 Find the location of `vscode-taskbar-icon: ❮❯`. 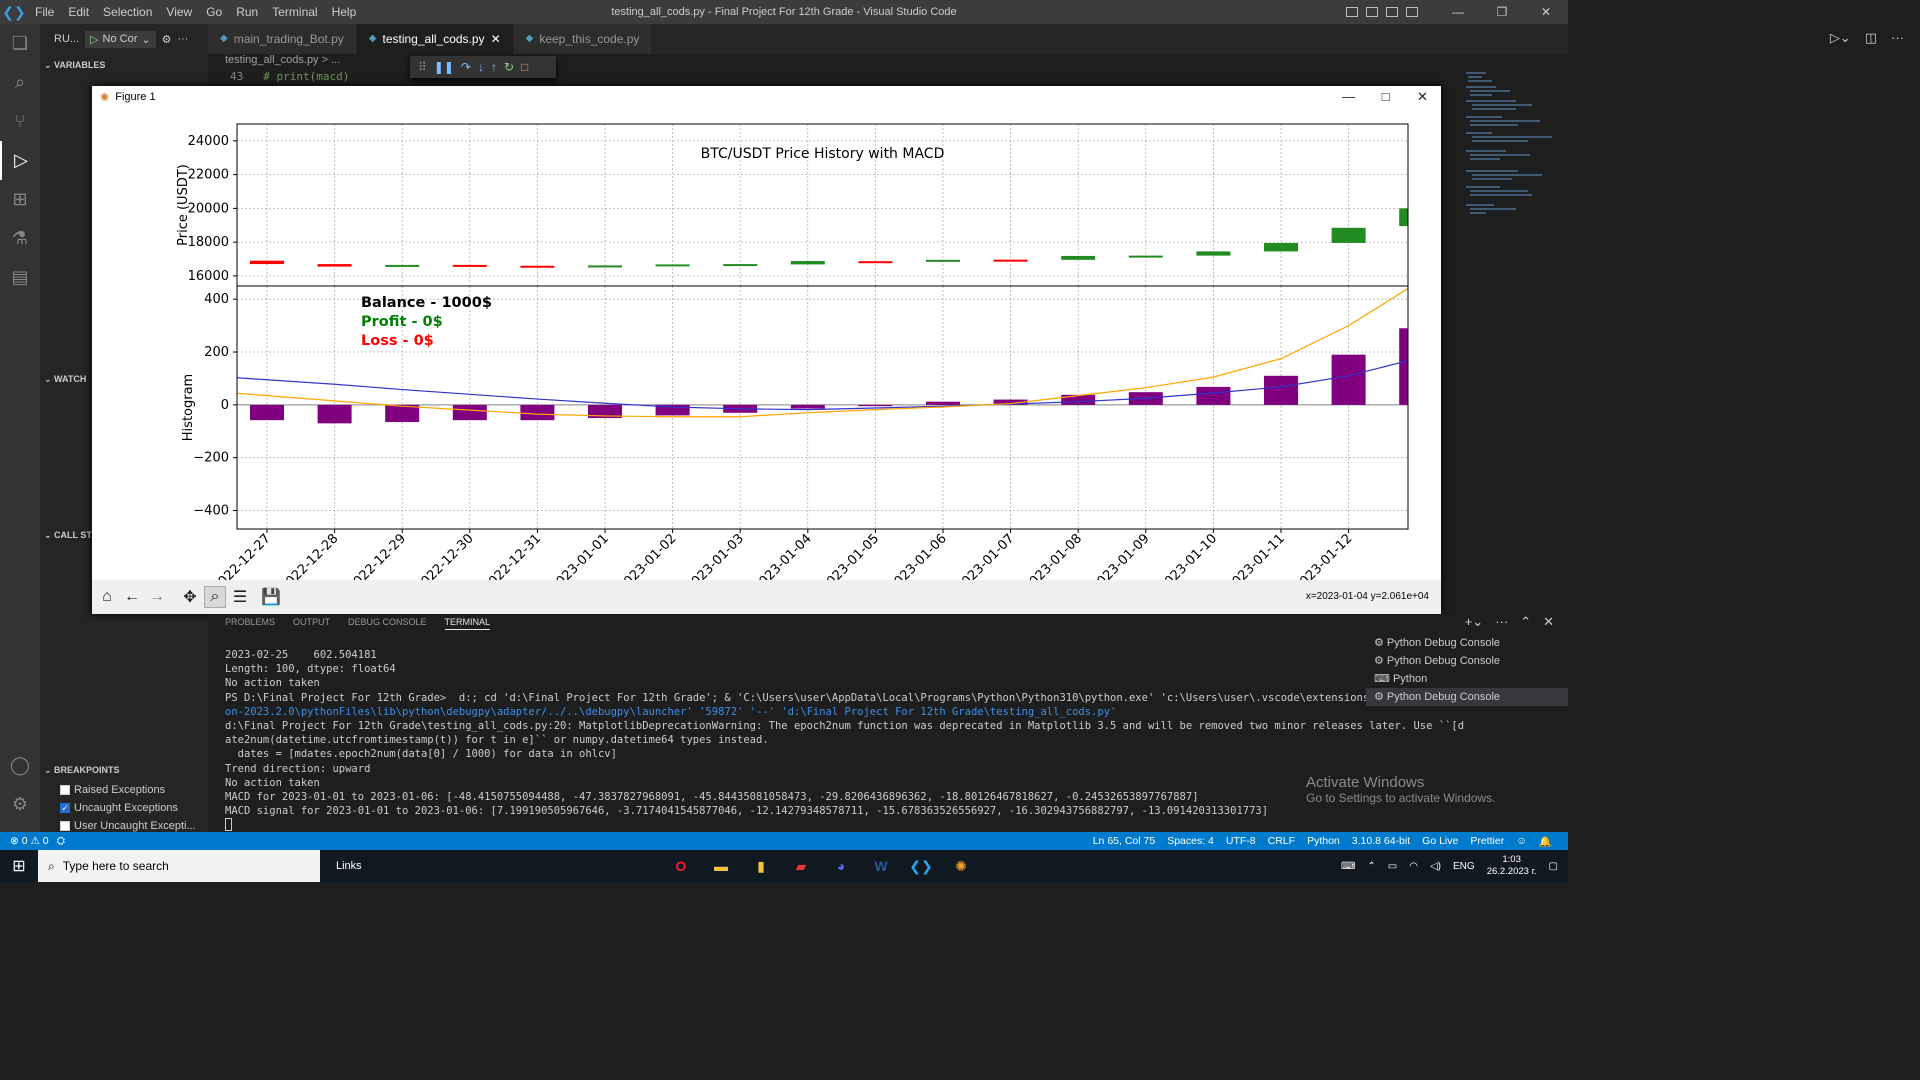

vscode-taskbar-icon: ❮❯ is located at coordinates (920, 866).